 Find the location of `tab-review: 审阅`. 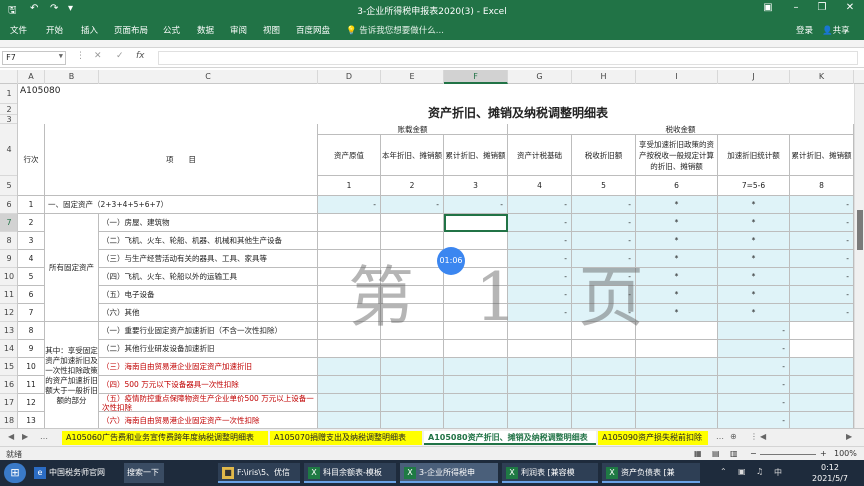

tab-review: 审阅 is located at coordinates (238, 30).